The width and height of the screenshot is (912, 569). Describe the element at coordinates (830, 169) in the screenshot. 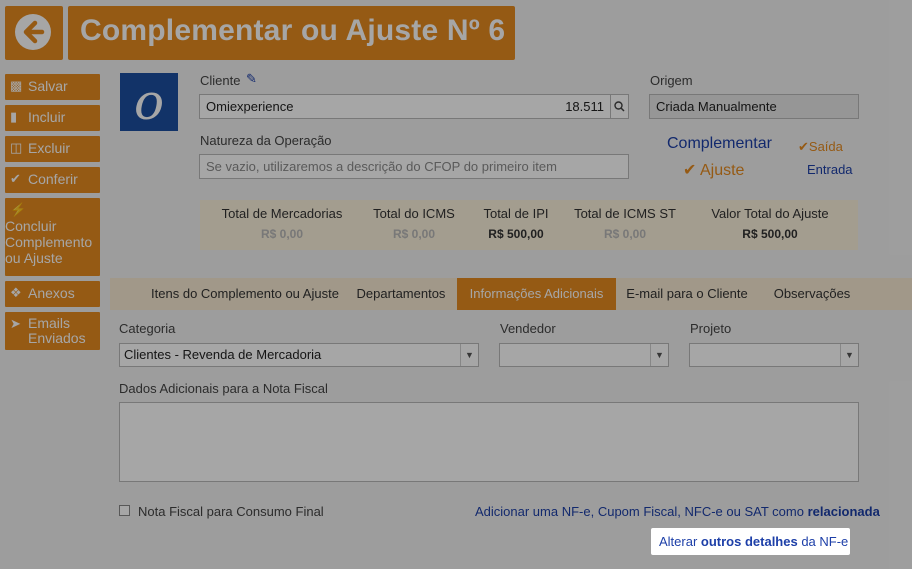

I see `entrada-option: Entrada` at that location.